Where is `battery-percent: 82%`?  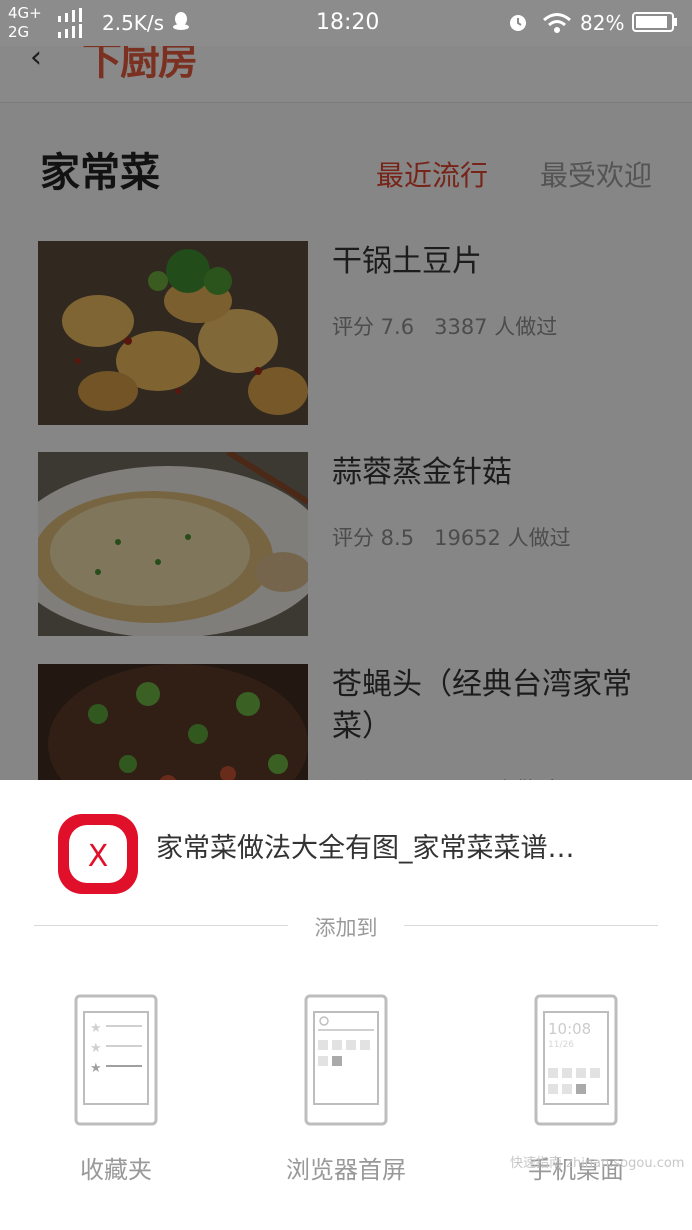 battery-percent: 82% is located at coordinates (602, 23).